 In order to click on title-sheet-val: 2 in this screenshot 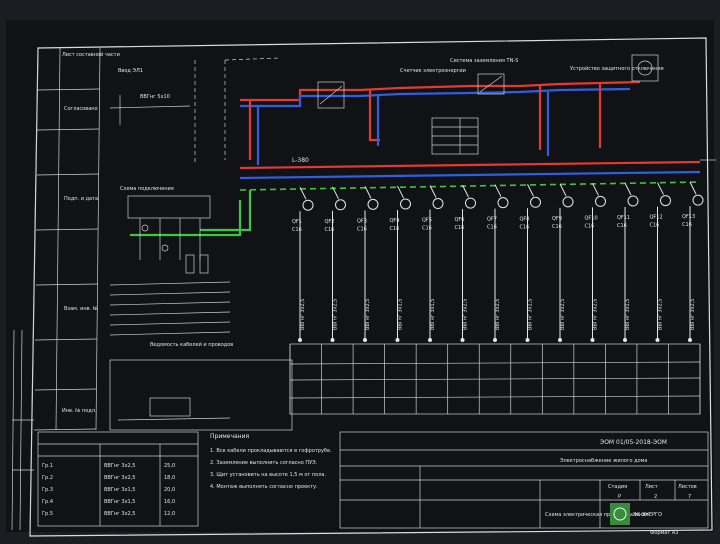, I will do `click(655, 497)`.